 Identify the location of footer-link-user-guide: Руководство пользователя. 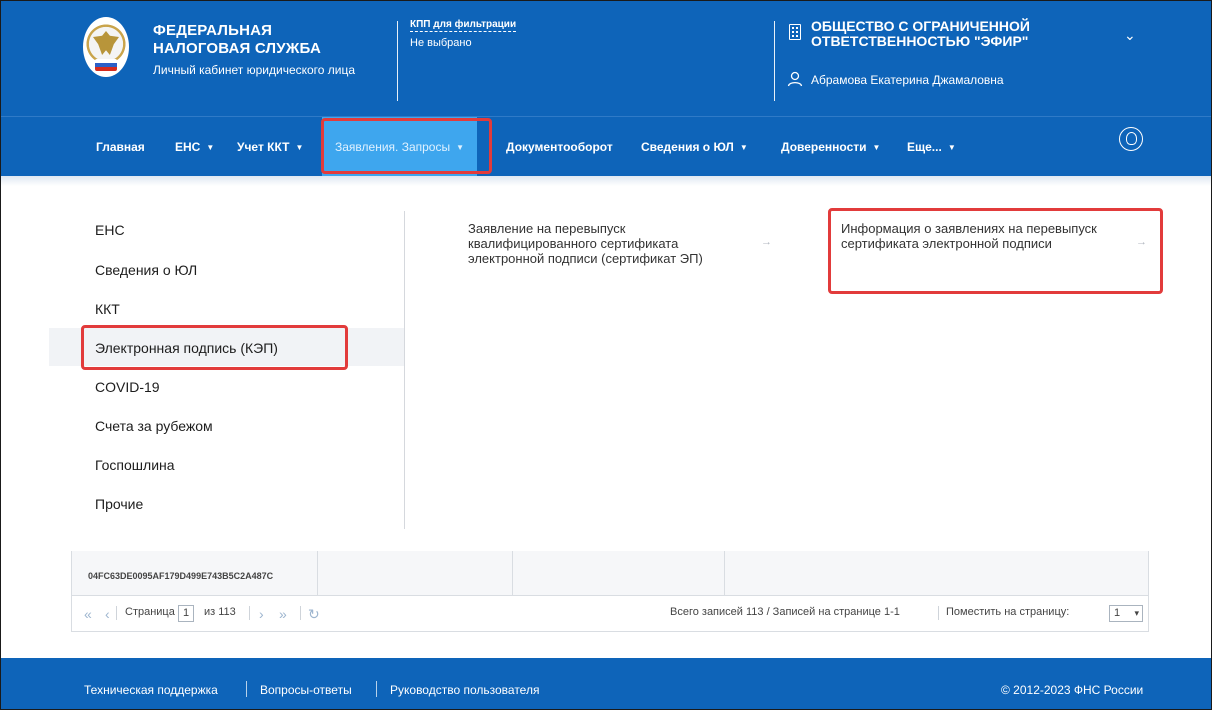
(464, 690).